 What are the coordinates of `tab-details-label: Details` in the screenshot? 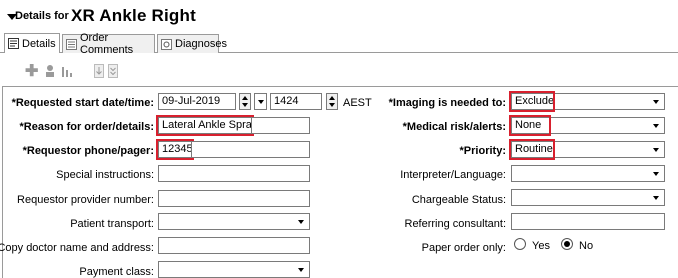 It's located at (39, 43).